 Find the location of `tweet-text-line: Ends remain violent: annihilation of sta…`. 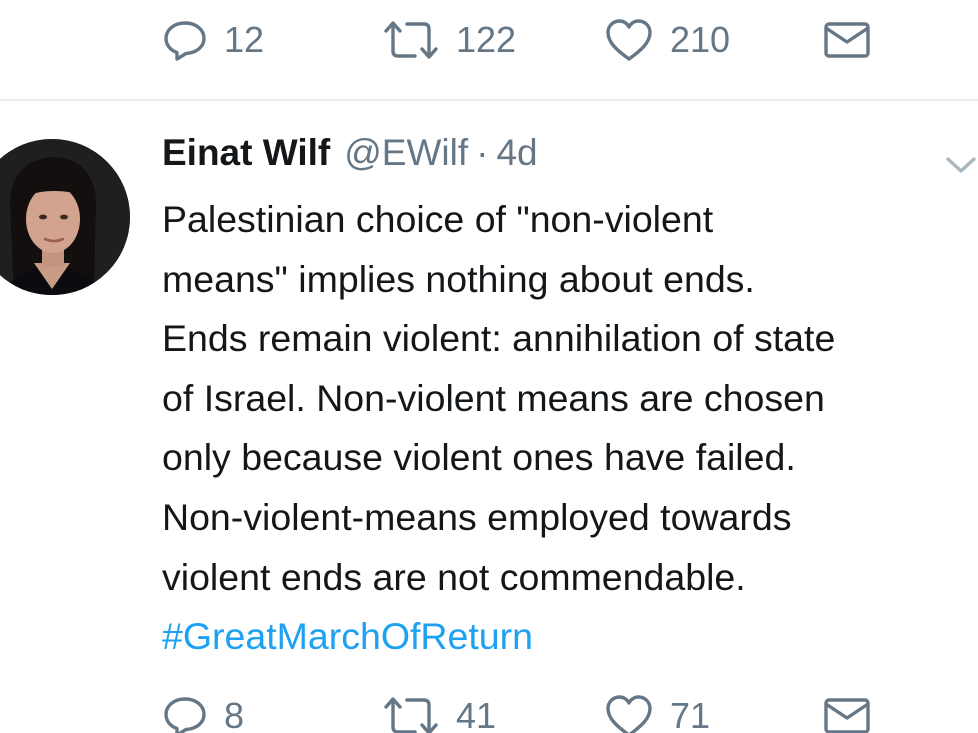

tweet-text-line: Ends remain violent: annihilation of sta… is located at coordinates (499, 338).